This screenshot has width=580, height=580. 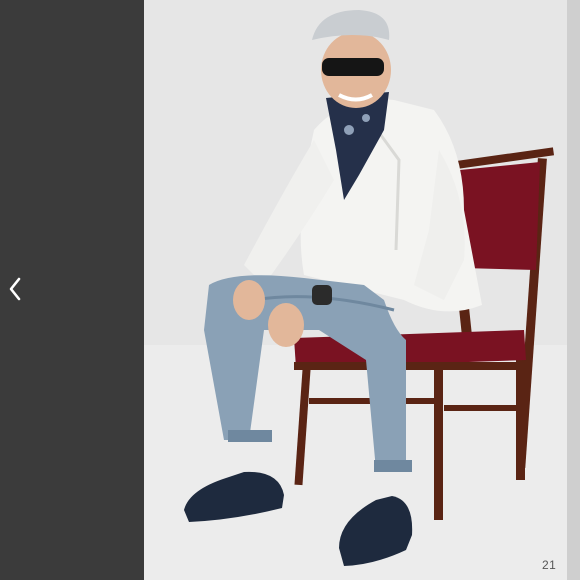 I want to click on chevron-left-icon, so click(x=15, y=289).